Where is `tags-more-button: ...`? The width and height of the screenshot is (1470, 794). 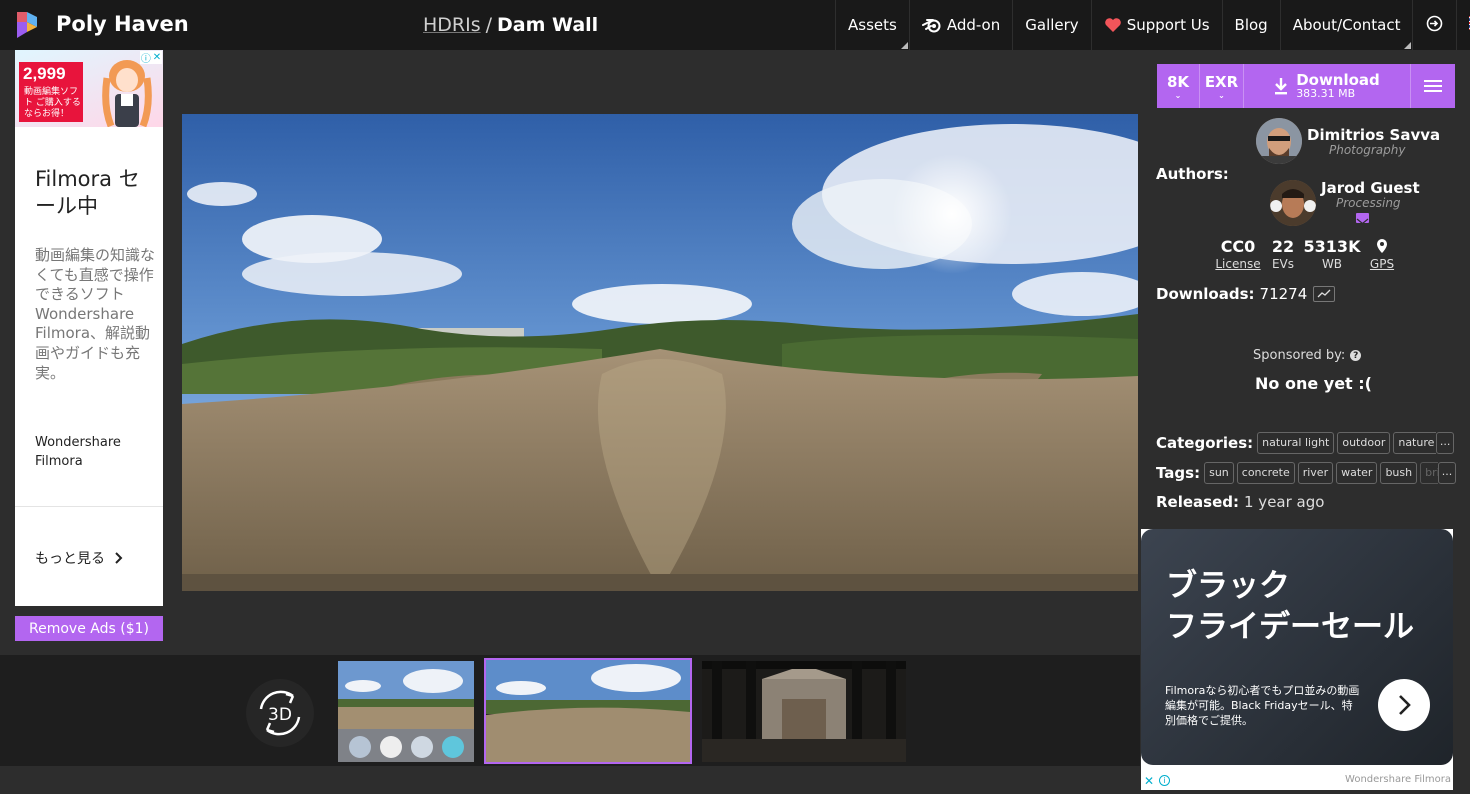 tags-more-button: ... is located at coordinates (1447, 473).